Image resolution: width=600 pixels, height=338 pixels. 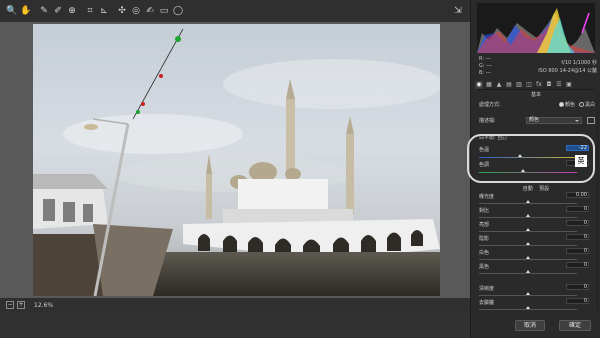 What do you see at coordinates (539, 85) in the screenshot?
I see `tab-effects: fx` at bounding box center [539, 85].